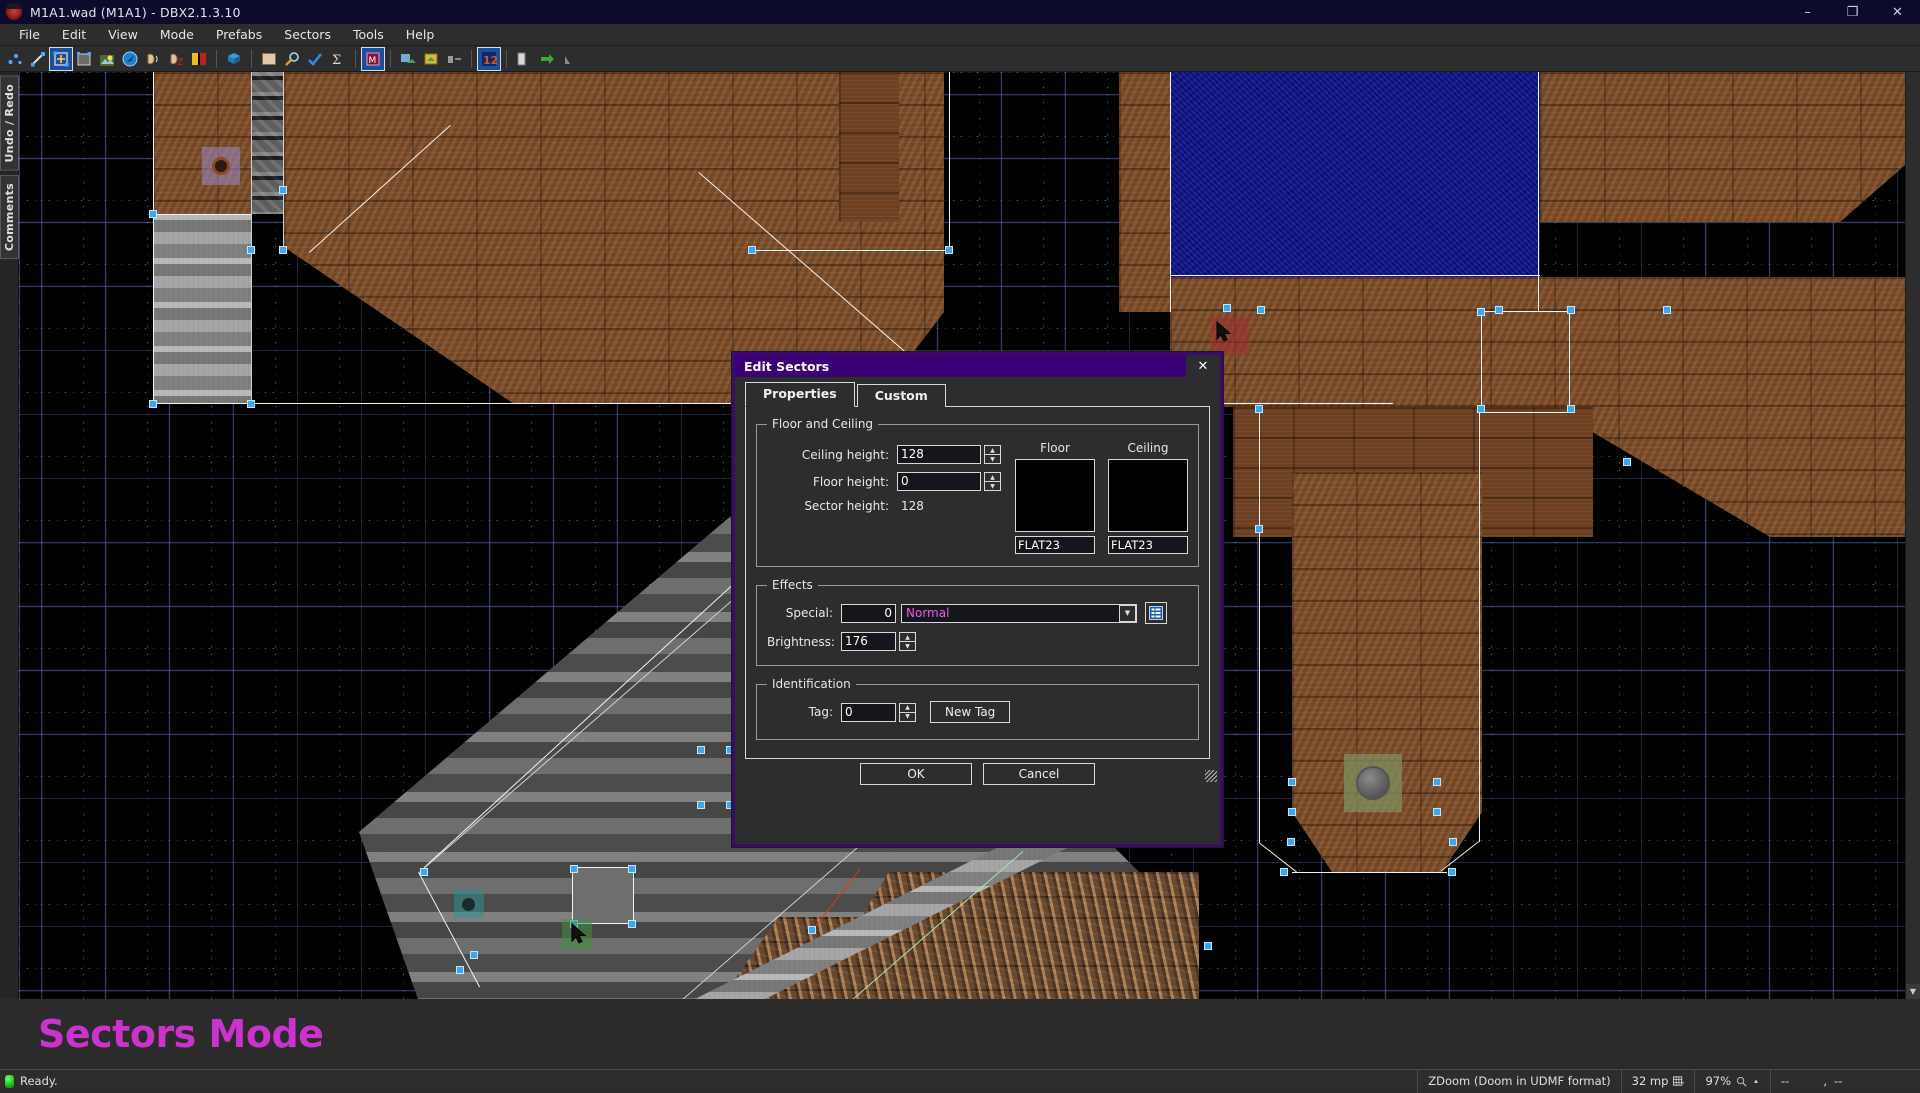  Describe the element at coordinates (1807, 12) in the screenshot. I see `minimize-button: –` at that location.